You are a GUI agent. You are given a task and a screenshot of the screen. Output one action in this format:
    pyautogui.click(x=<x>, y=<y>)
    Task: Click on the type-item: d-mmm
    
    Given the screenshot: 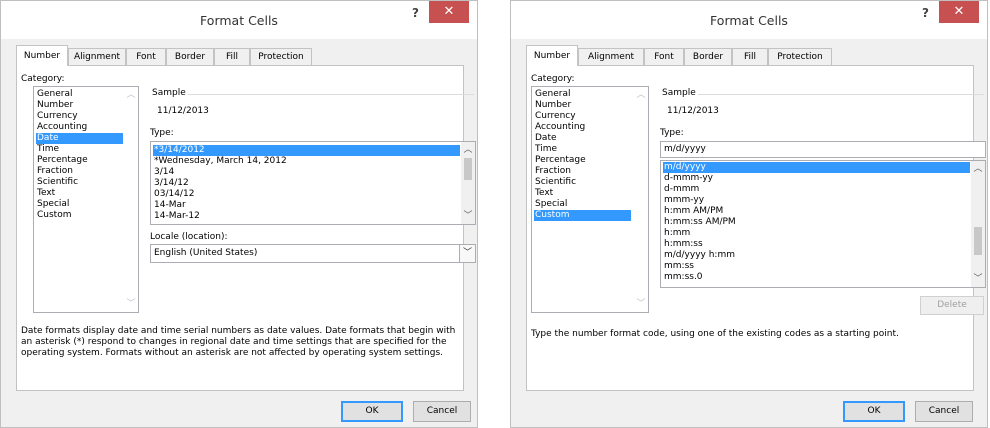 What is the action you would take?
    pyautogui.click(x=681, y=189)
    